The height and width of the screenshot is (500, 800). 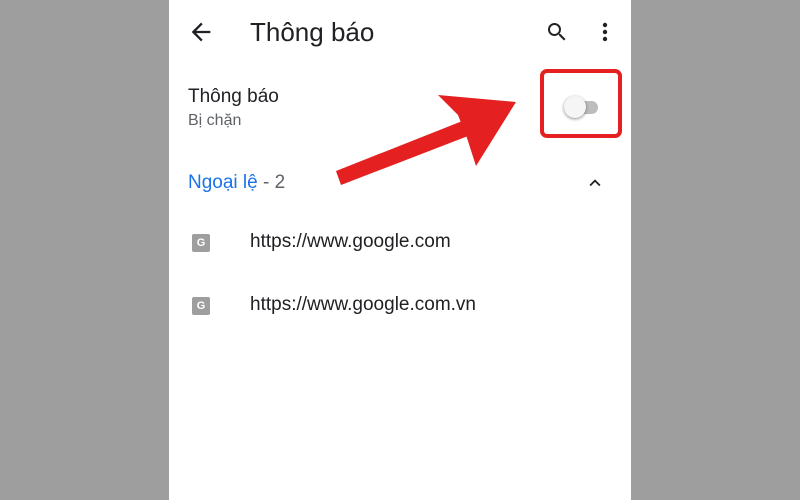 What do you see at coordinates (312, 32) in the screenshot?
I see `page-title: Thông báo` at bounding box center [312, 32].